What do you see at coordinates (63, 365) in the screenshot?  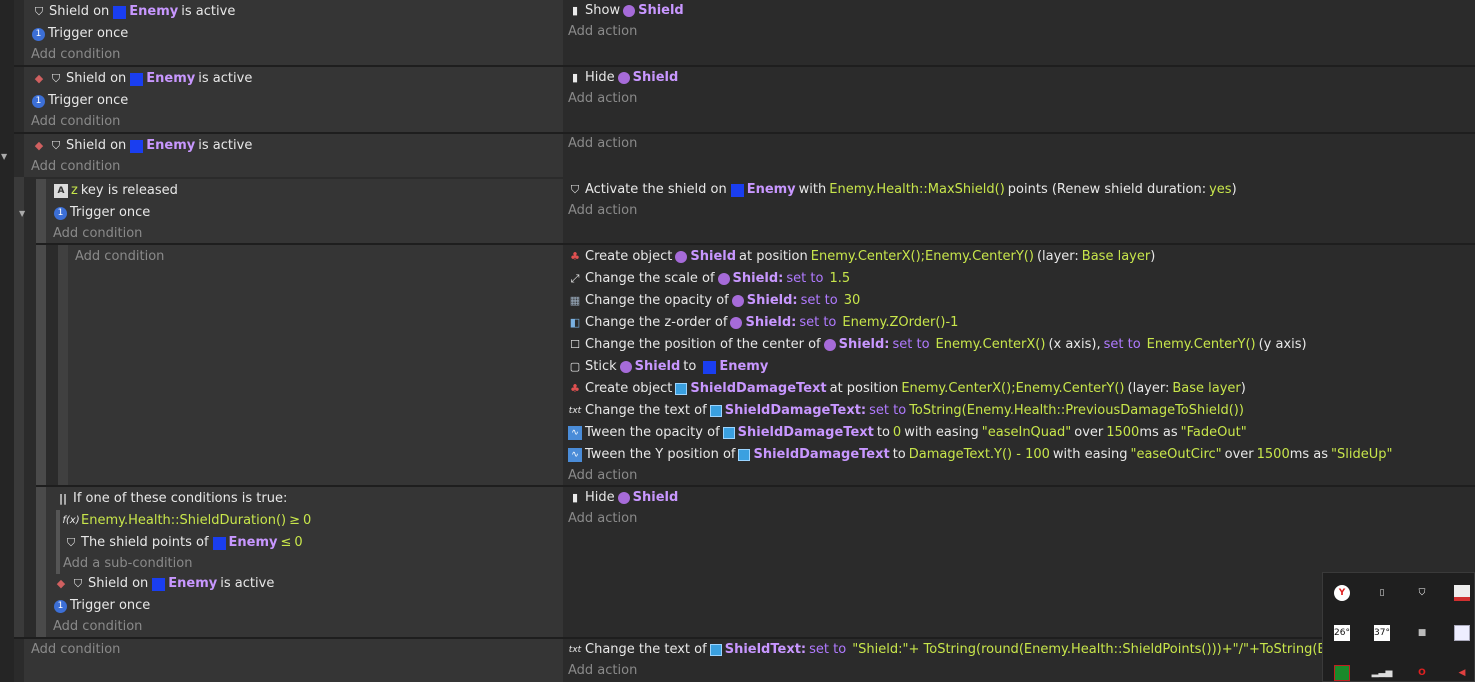 I see `event-5-indent-bar-inner` at bounding box center [63, 365].